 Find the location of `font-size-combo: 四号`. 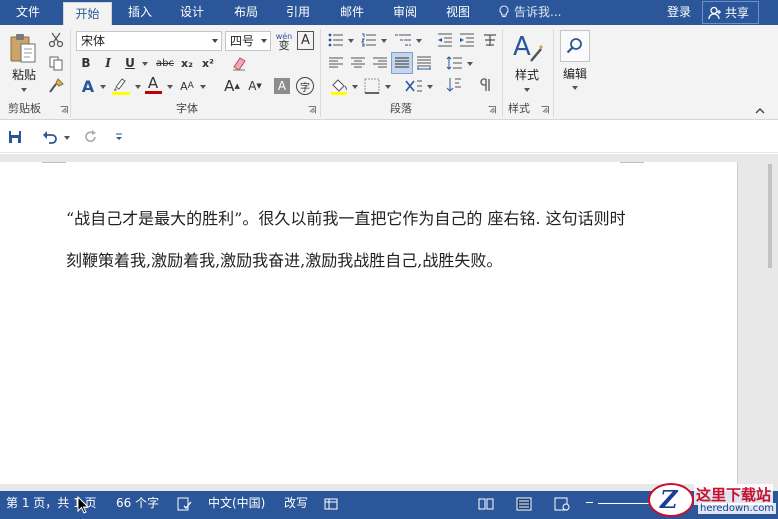

font-size-combo: 四号 is located at coordinates (248, 41).